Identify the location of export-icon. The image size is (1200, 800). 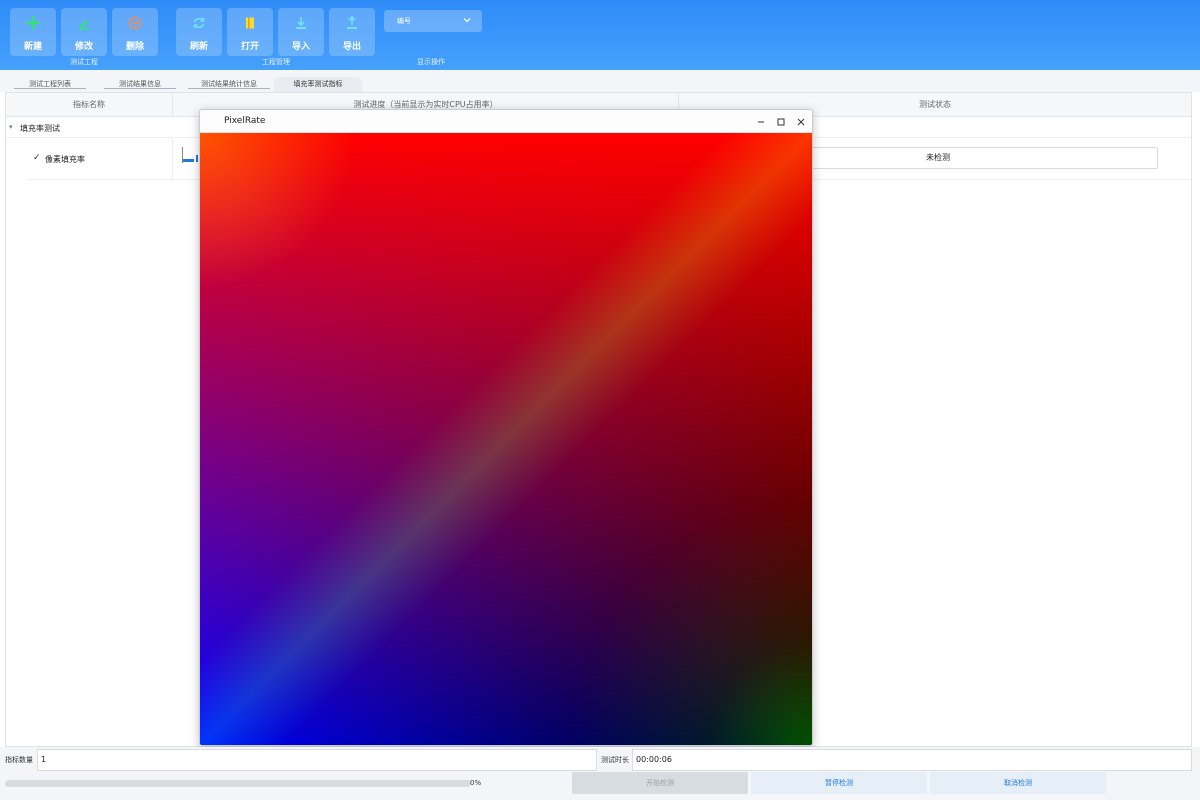
(352, 23).